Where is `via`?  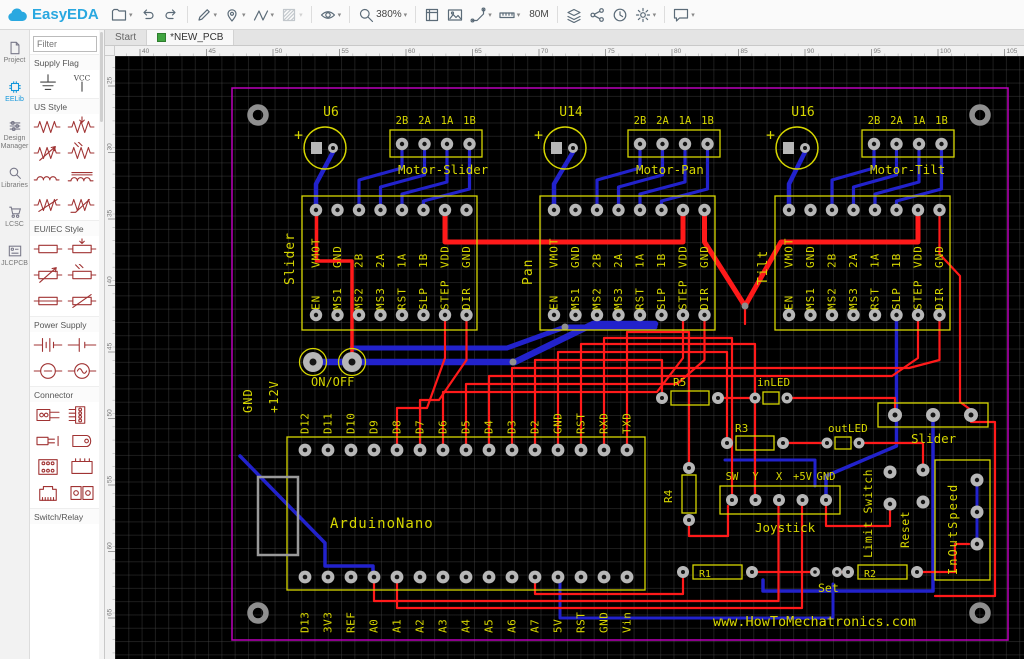 via is located at coordinates (745, 306).